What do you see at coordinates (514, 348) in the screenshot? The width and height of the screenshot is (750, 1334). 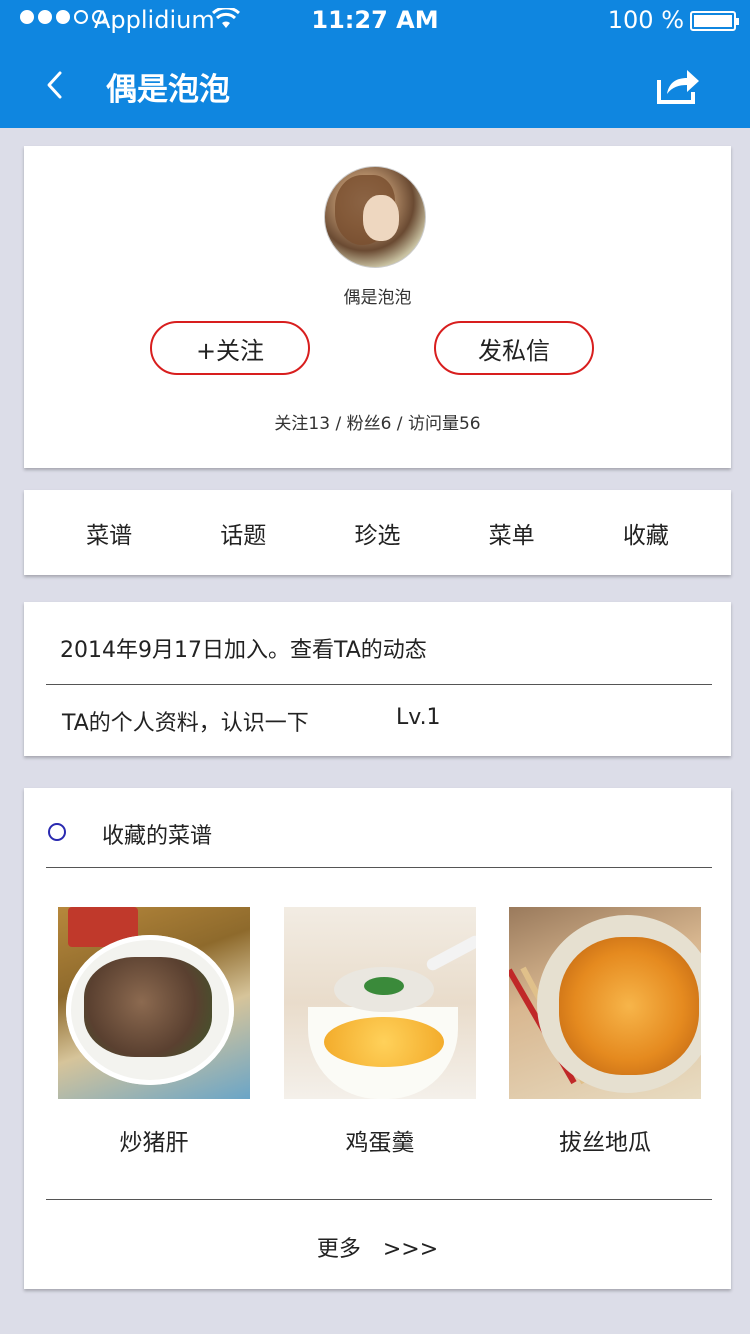 I see `message-button: 发私信` at bounding box center [514, 348].